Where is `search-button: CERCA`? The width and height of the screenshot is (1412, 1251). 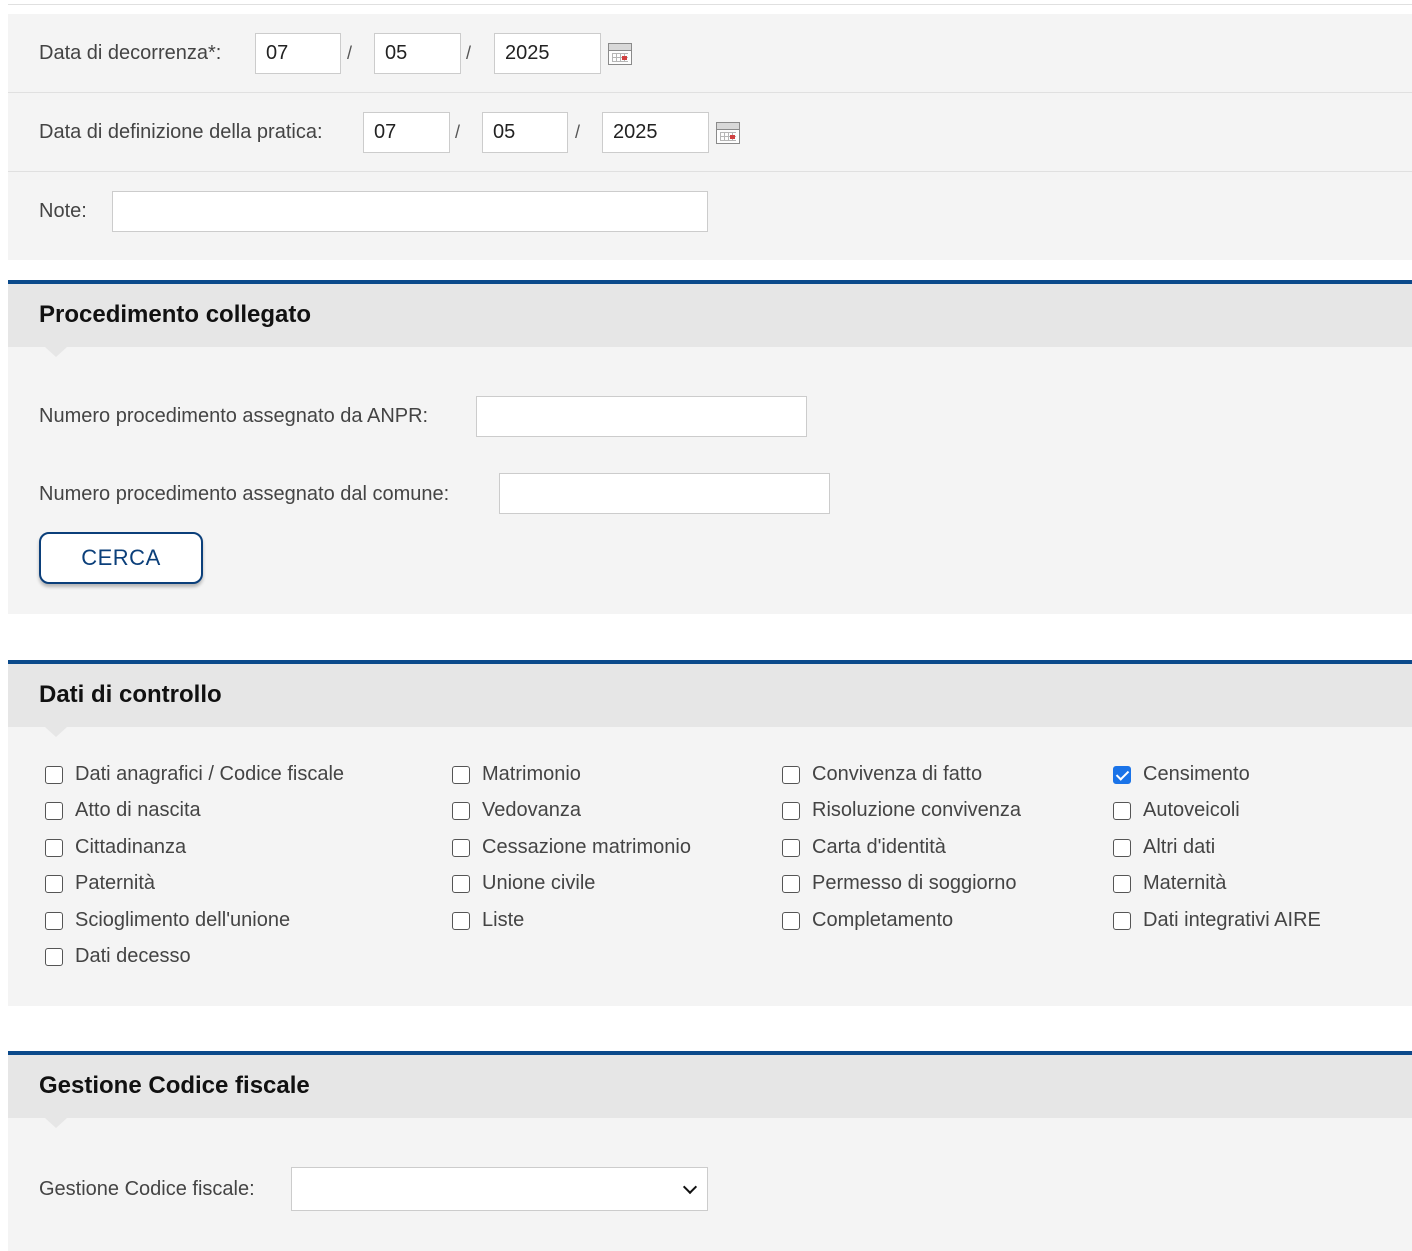
search-button: CERCA is located at coordinates (121, 558).